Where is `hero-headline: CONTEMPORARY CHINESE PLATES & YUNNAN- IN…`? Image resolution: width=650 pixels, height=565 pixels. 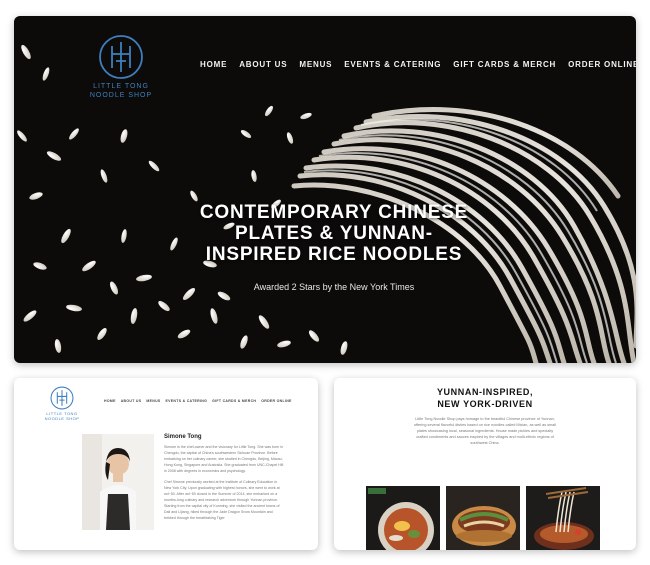
hero-headline: CONTEMPORARY CHINESE PLATES & YUNNAN- IN… is located at coordinates (334, 233).